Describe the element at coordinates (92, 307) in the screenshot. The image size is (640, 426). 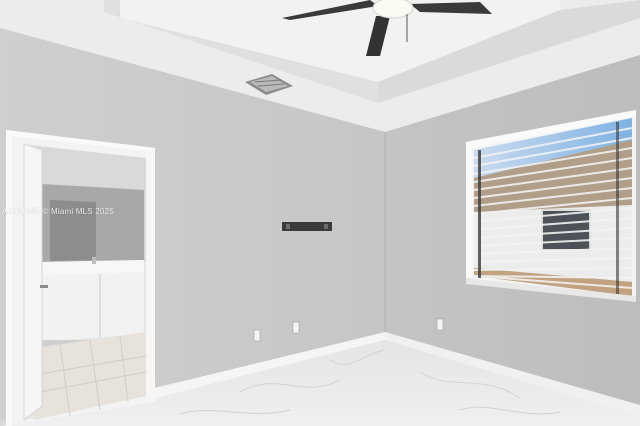
I see `vanity-cabinet` at that location.